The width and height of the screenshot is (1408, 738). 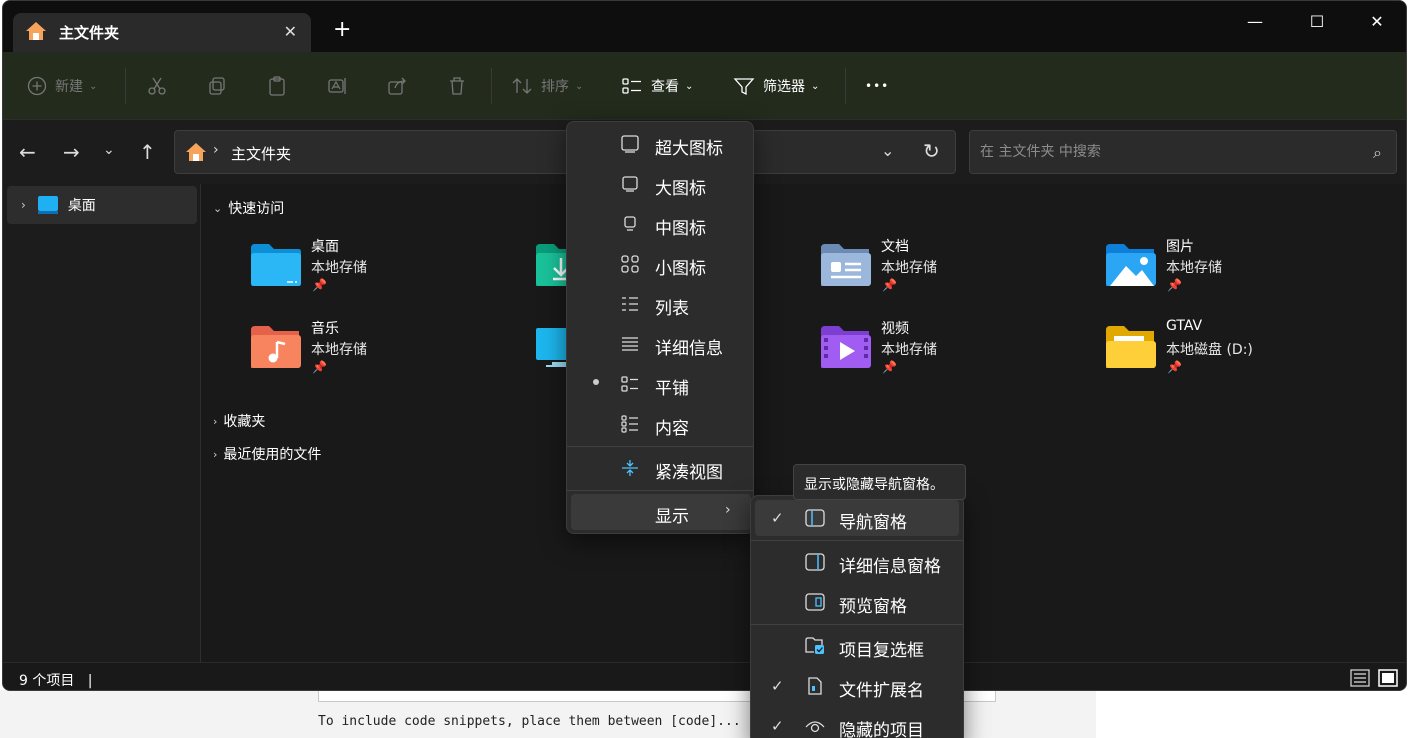 I want to click on more-options-button: •••, so click(x=877, y=86).